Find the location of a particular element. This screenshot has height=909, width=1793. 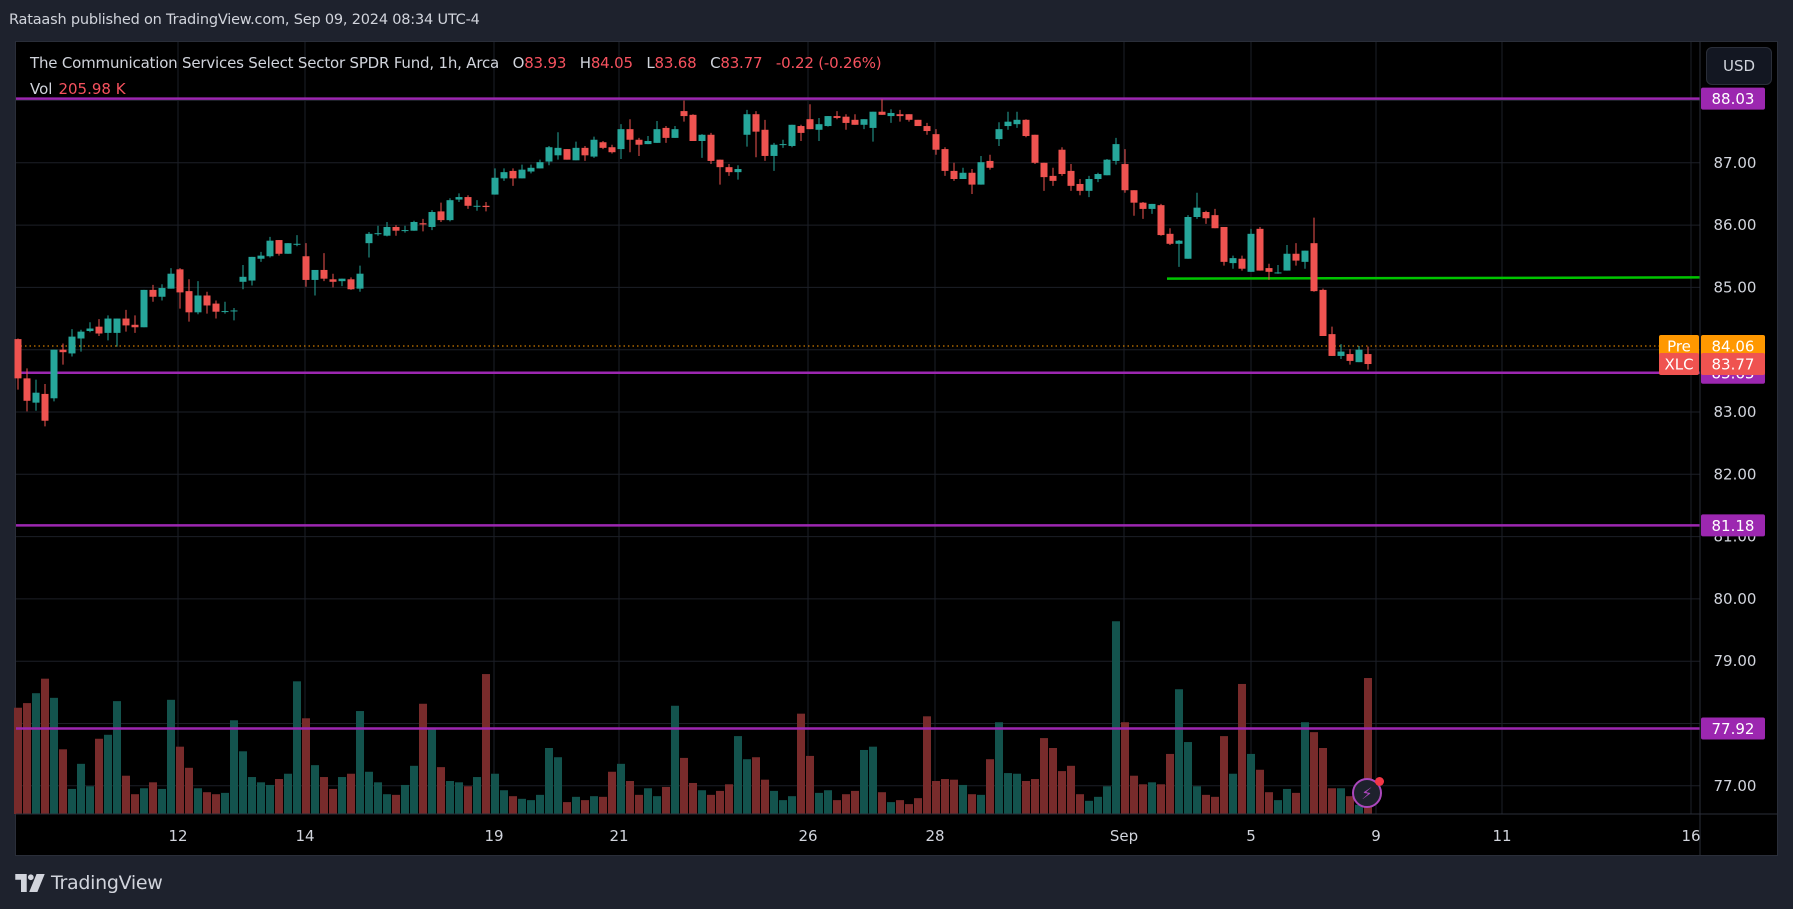

time-tick-label: 26 is located at coordinates (807, 836).